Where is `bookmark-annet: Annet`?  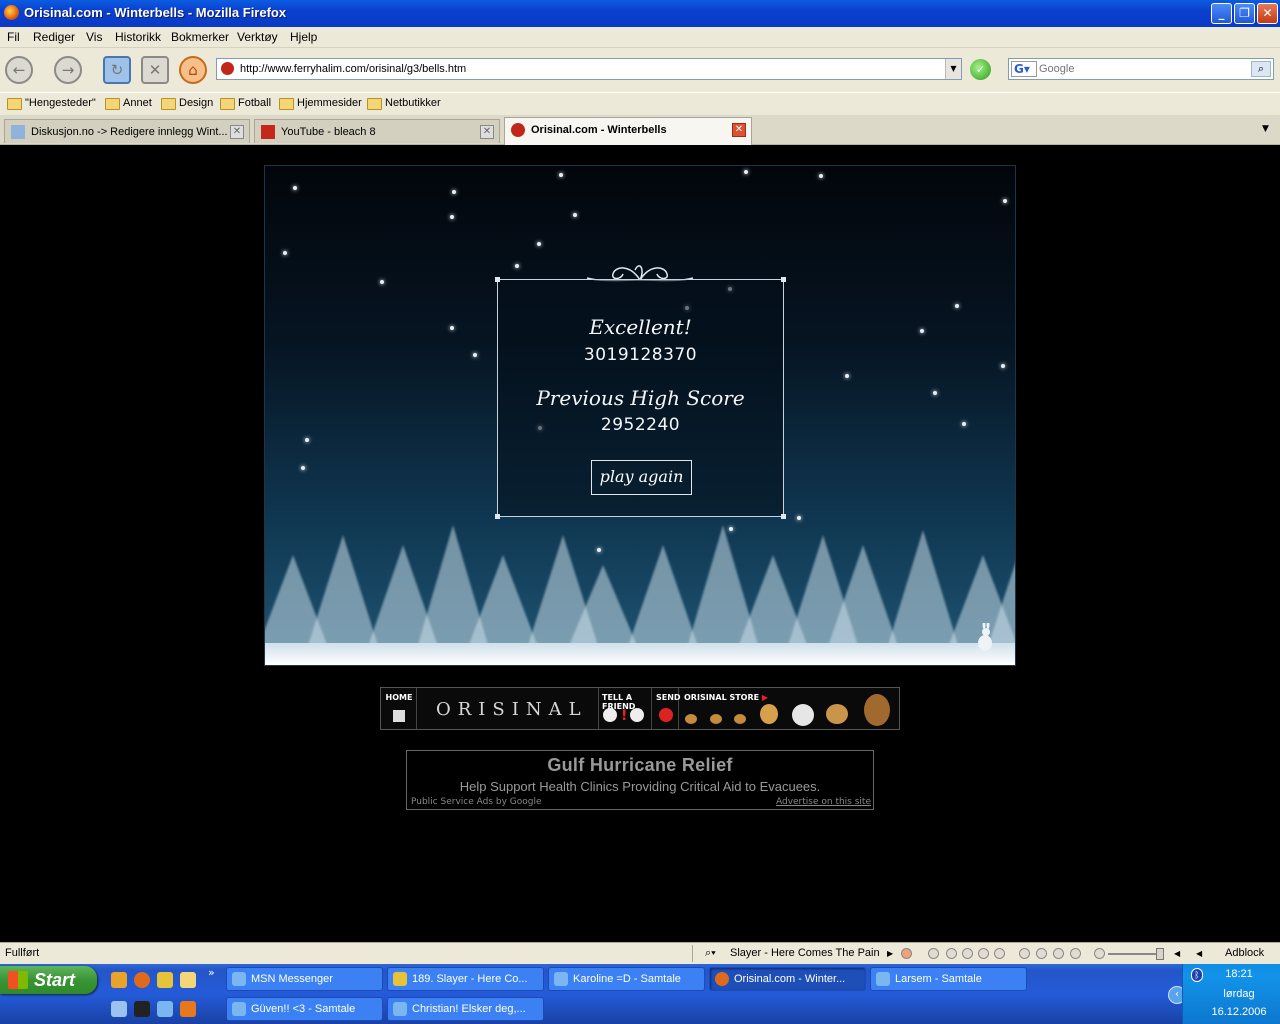 bookmark-annet: Annet is located at coordinates (128, 103).